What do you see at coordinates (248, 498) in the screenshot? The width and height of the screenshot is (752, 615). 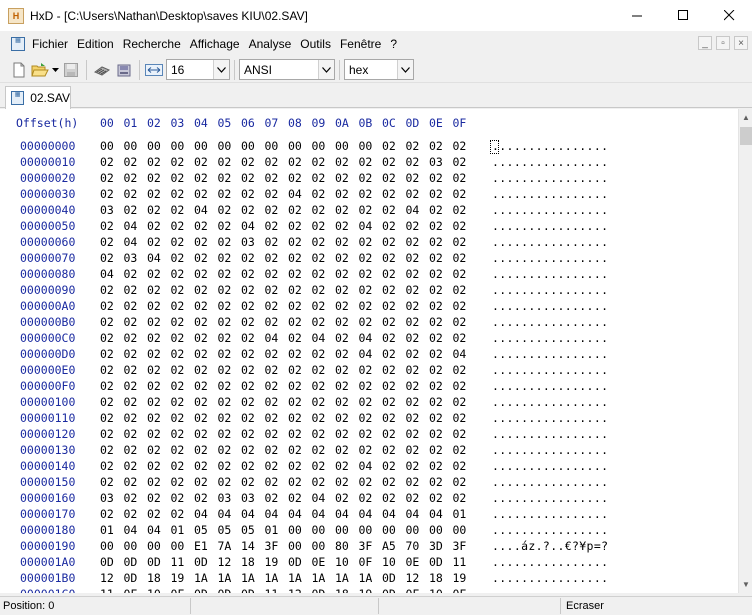 I see `hex-byte: 03` at bounding box center [248, 498].